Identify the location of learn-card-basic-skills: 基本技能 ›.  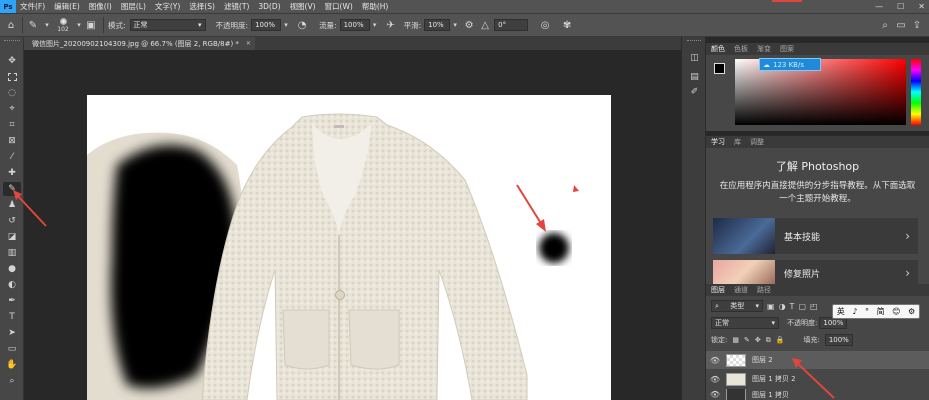
(815, 236).